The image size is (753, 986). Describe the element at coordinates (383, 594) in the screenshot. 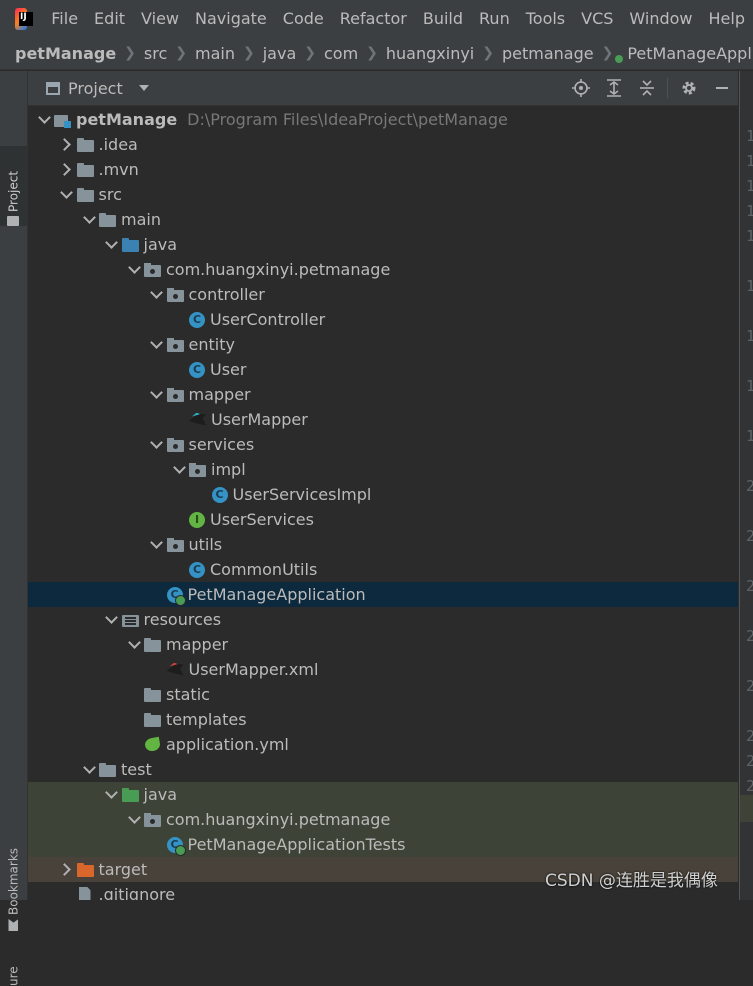

I see `tree-node: PetManageApplication` at that location.